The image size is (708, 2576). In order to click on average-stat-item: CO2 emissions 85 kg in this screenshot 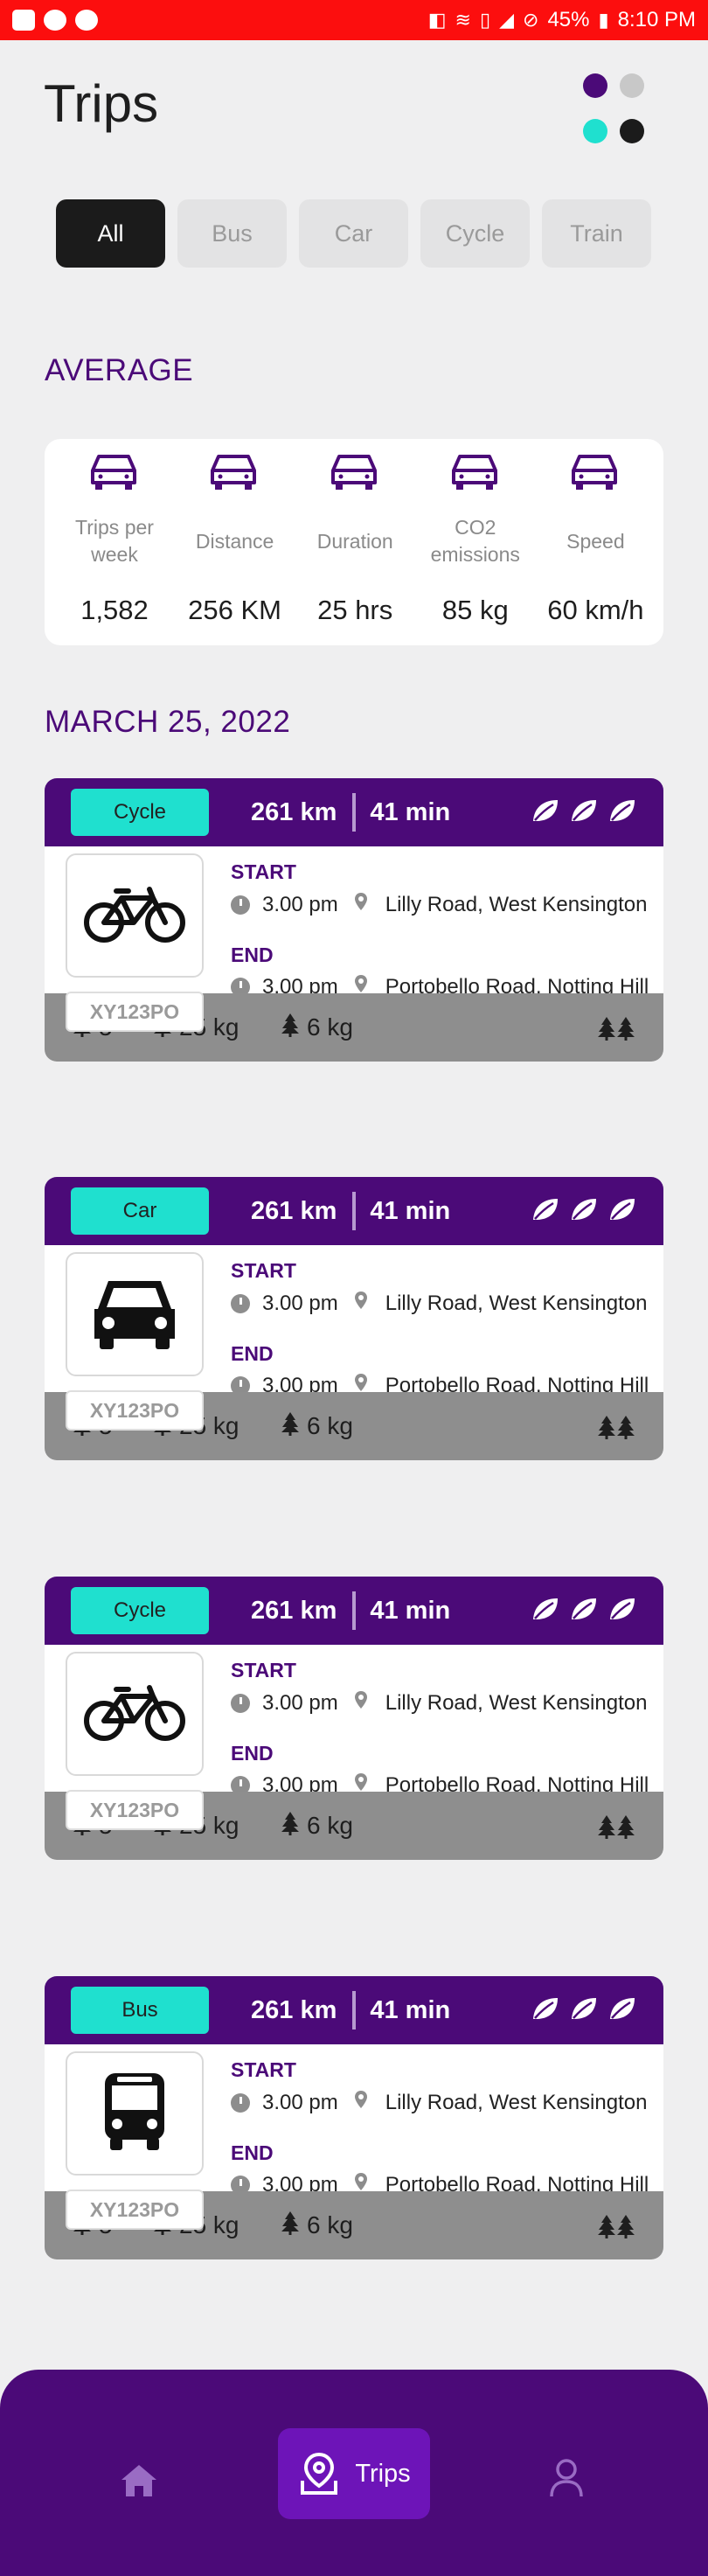, I will do `click(474, 542)`.